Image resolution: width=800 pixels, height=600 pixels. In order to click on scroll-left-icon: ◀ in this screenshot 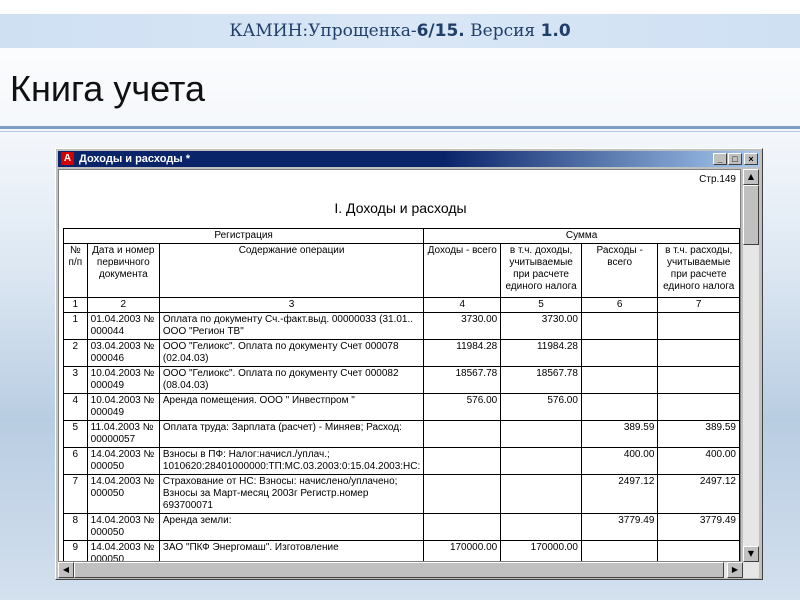, I will do `click(66, 570)`.